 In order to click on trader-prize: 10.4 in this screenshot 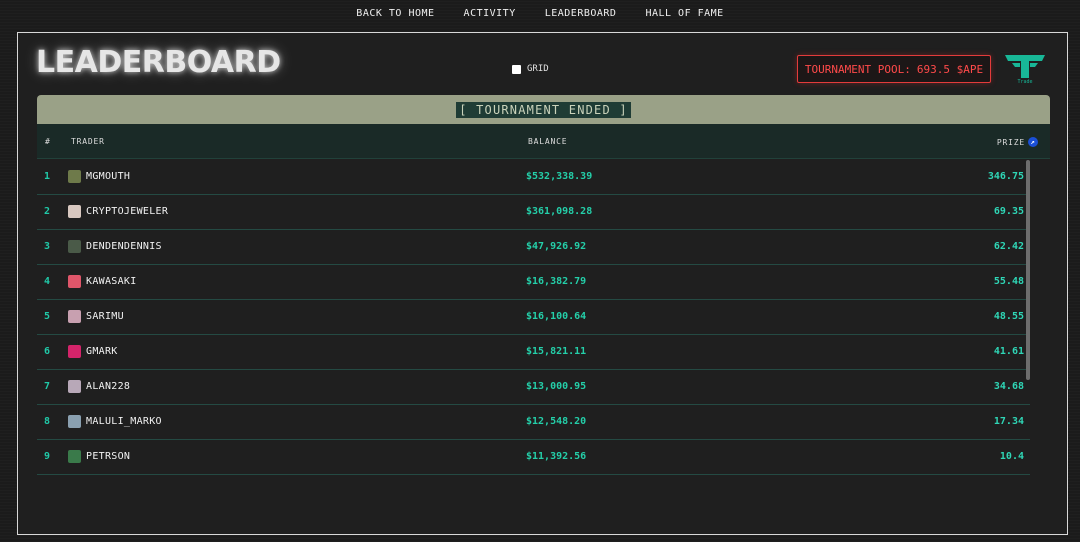, I will do `click(1011, 456)`.